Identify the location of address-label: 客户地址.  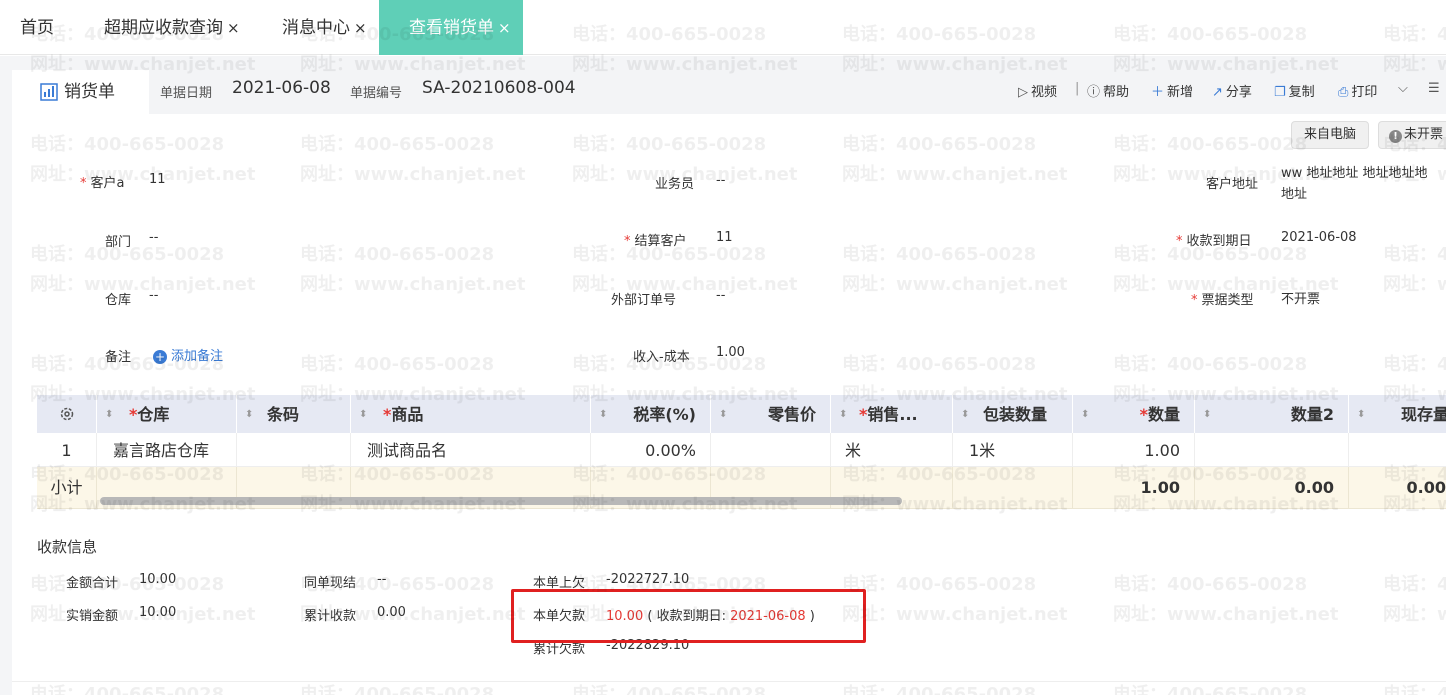
(1232, 184).